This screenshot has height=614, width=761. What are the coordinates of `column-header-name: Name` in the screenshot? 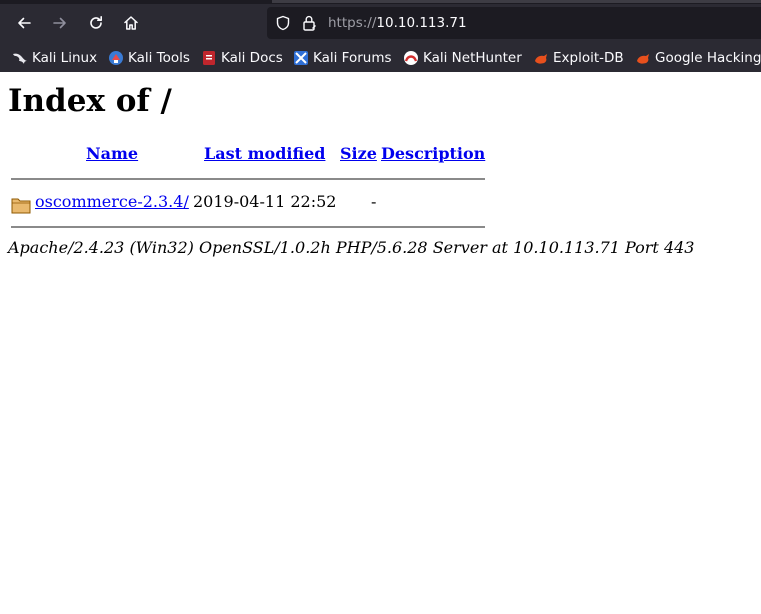 It's located at (112, 154).